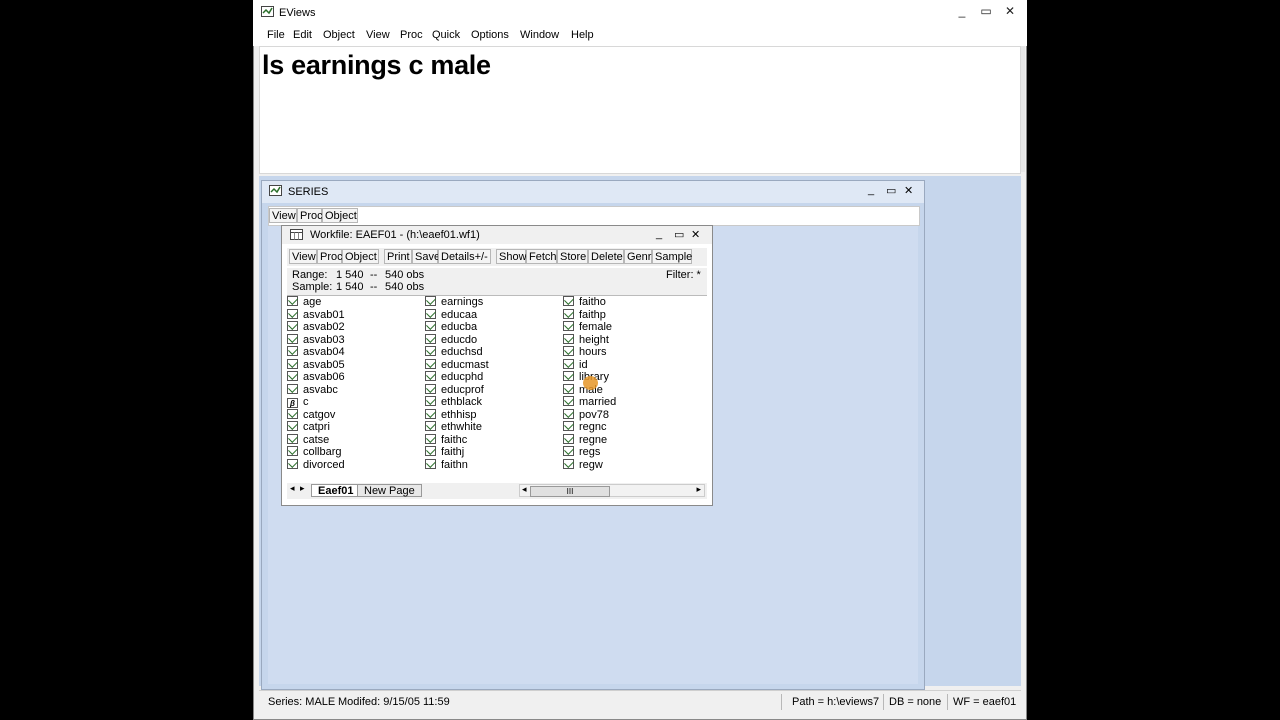  I want to click on object-label: catgov, so click(319, 414).